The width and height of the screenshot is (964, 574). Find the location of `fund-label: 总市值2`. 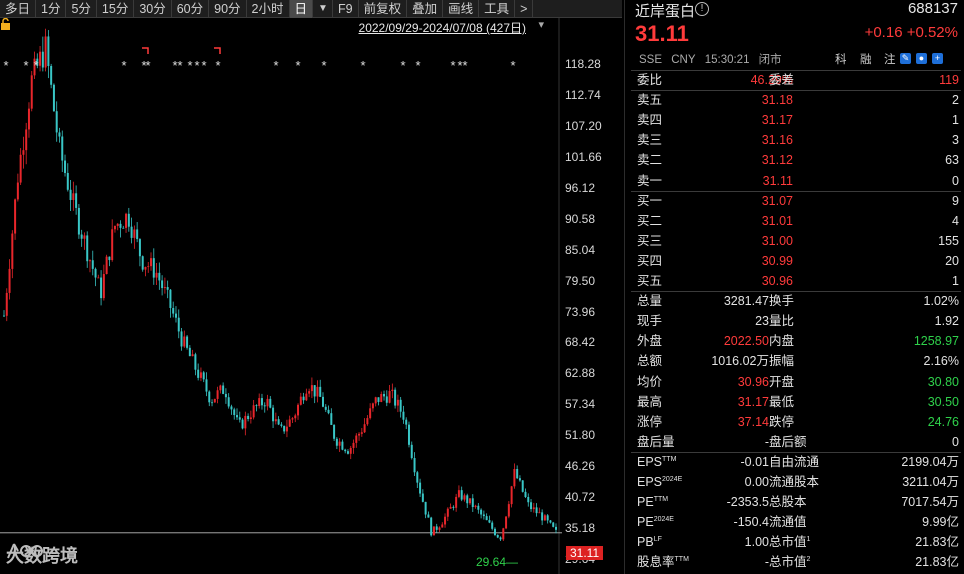

fund-label: 总市值2 is located at coordinates (789, 562).